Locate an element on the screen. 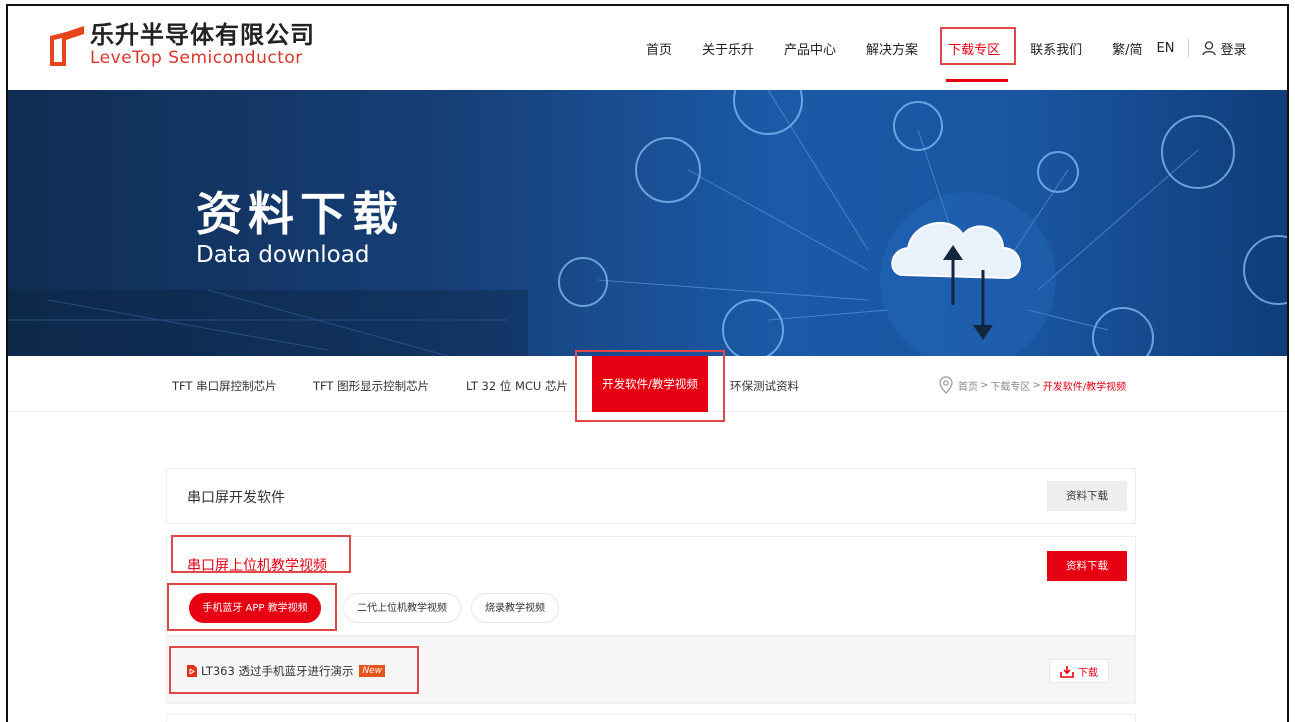 Image resolution: width=1295 pixels, height=722 pixels. nav-downloads: 下载专区 is located at coordinates (978, 54).